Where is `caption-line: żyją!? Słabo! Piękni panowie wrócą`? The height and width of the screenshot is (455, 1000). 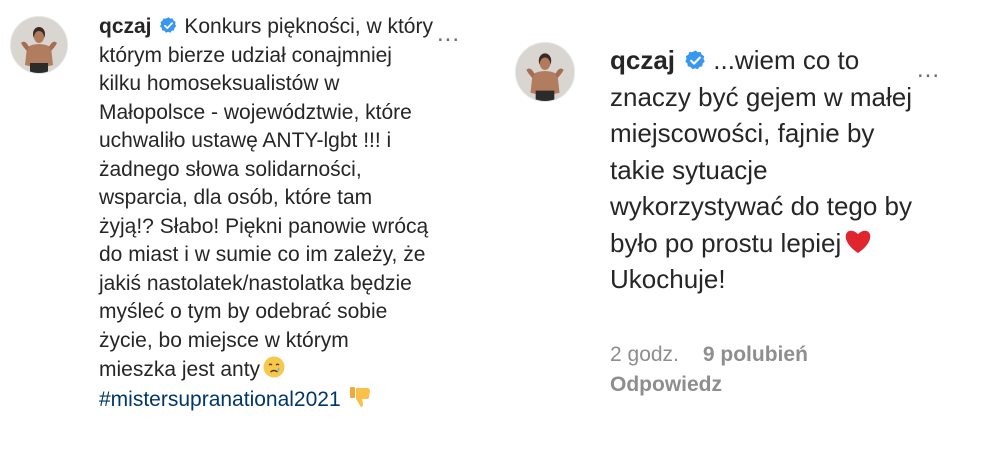 caption-line: żyją!? Słabo! Piękni panowie wrócą is located at coordinates (264, 226).